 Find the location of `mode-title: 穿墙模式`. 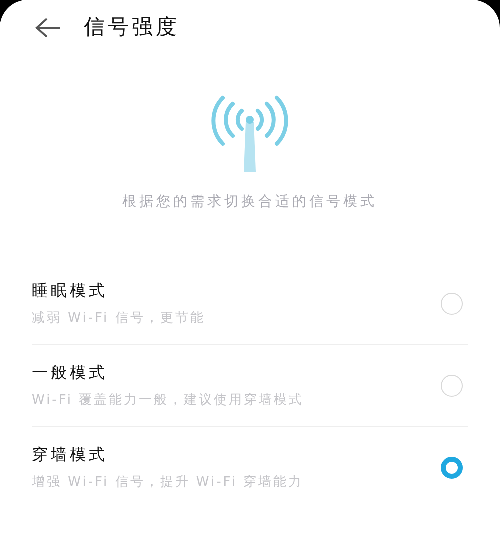

mode-title: 穿墙模式 is located at coordinates (70, 455).